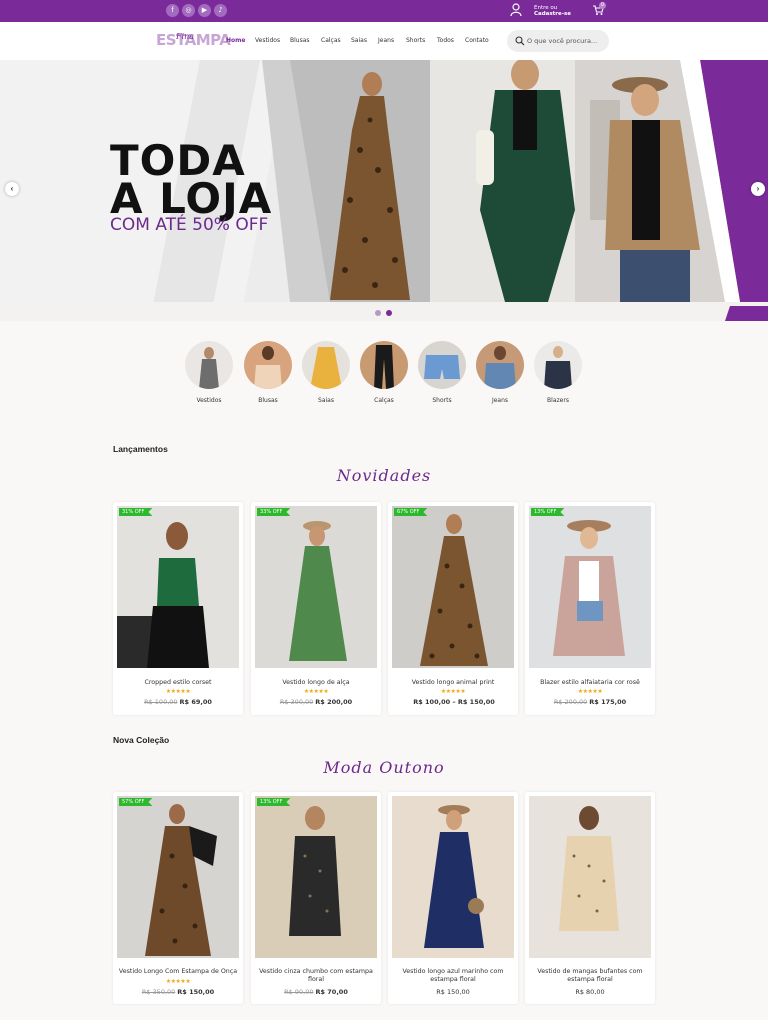 This screenshot has height=1020, width=768. What do you see at coordinates (235, 40) in the screenshot?
I see `nav-home: Home` at bounding box center [235, 40].